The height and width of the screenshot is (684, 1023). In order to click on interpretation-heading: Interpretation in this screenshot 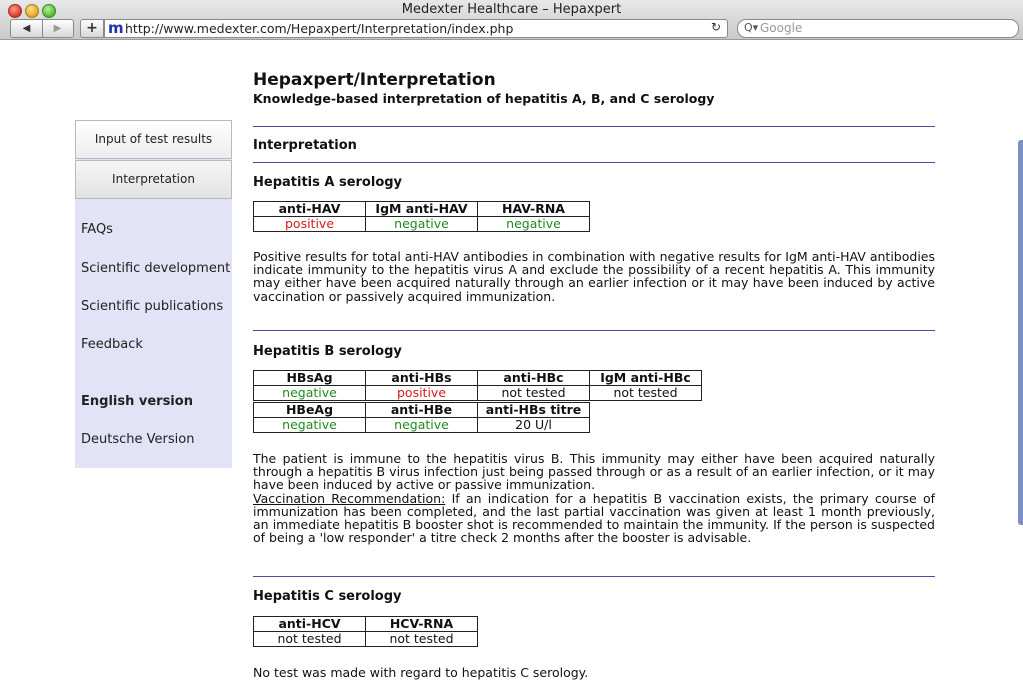, I will do `click(305, 145)`.